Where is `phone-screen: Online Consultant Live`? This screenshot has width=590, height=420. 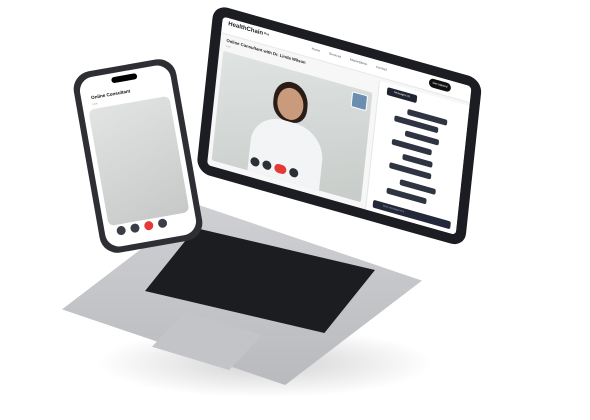 phone-screen: Online Consultant Live is located at coordinates (138, 156).